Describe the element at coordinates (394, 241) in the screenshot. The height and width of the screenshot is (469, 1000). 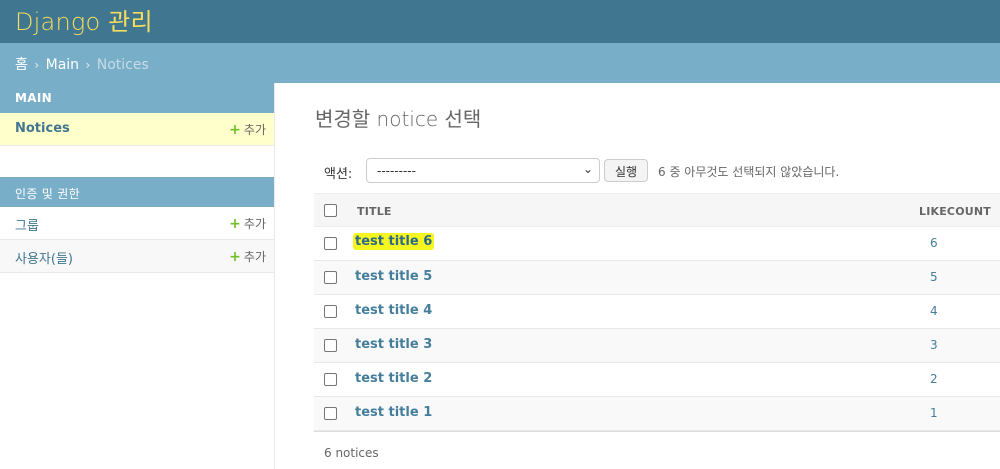
I see `row-title-link: test title 6` at that location.